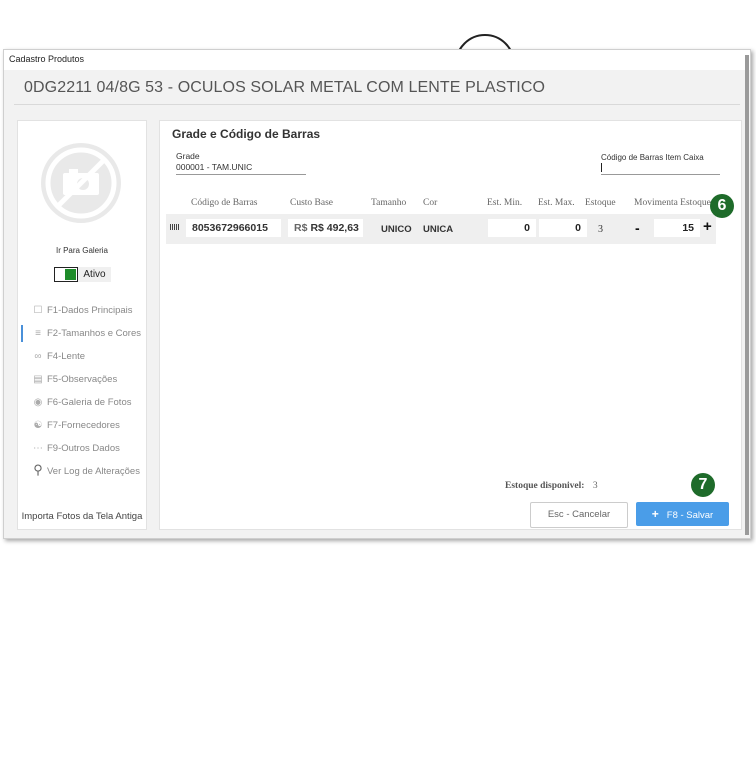 This screenshot has height=760, width=756. What do you see at coordinates (38, 333) in the screenshot?
I see `list-icon: ≡` at bounding box center [38, 333].